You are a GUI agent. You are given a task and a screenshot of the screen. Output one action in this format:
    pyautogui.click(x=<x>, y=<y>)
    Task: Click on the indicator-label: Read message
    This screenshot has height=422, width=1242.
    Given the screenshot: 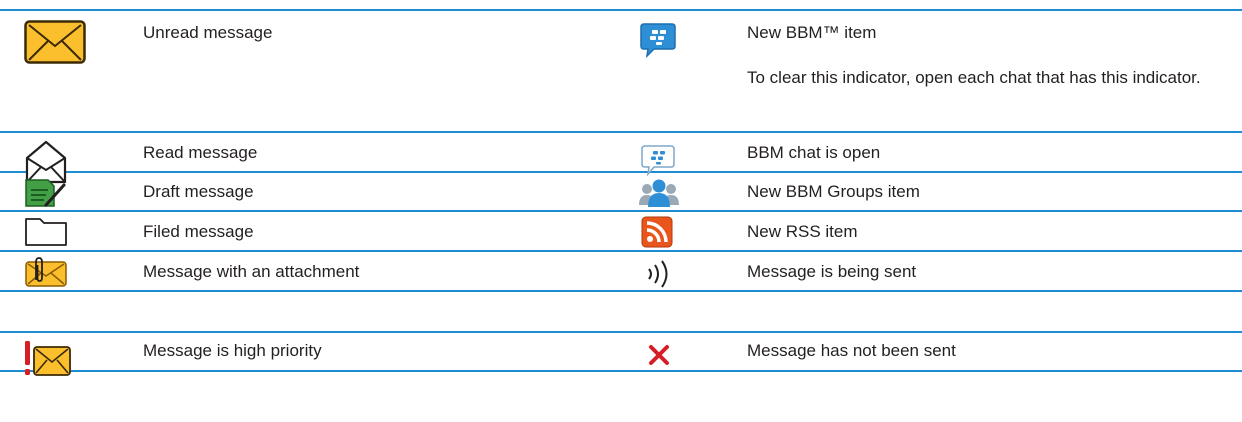 What is the action you would take?
    pyautogui.click(x=200, y=152)
    